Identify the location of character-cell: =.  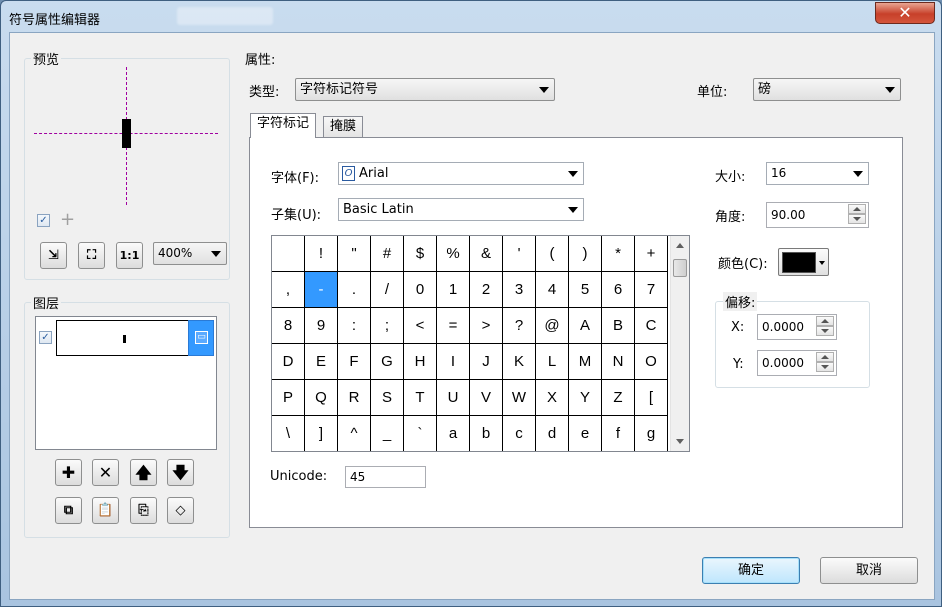
(453, 326).